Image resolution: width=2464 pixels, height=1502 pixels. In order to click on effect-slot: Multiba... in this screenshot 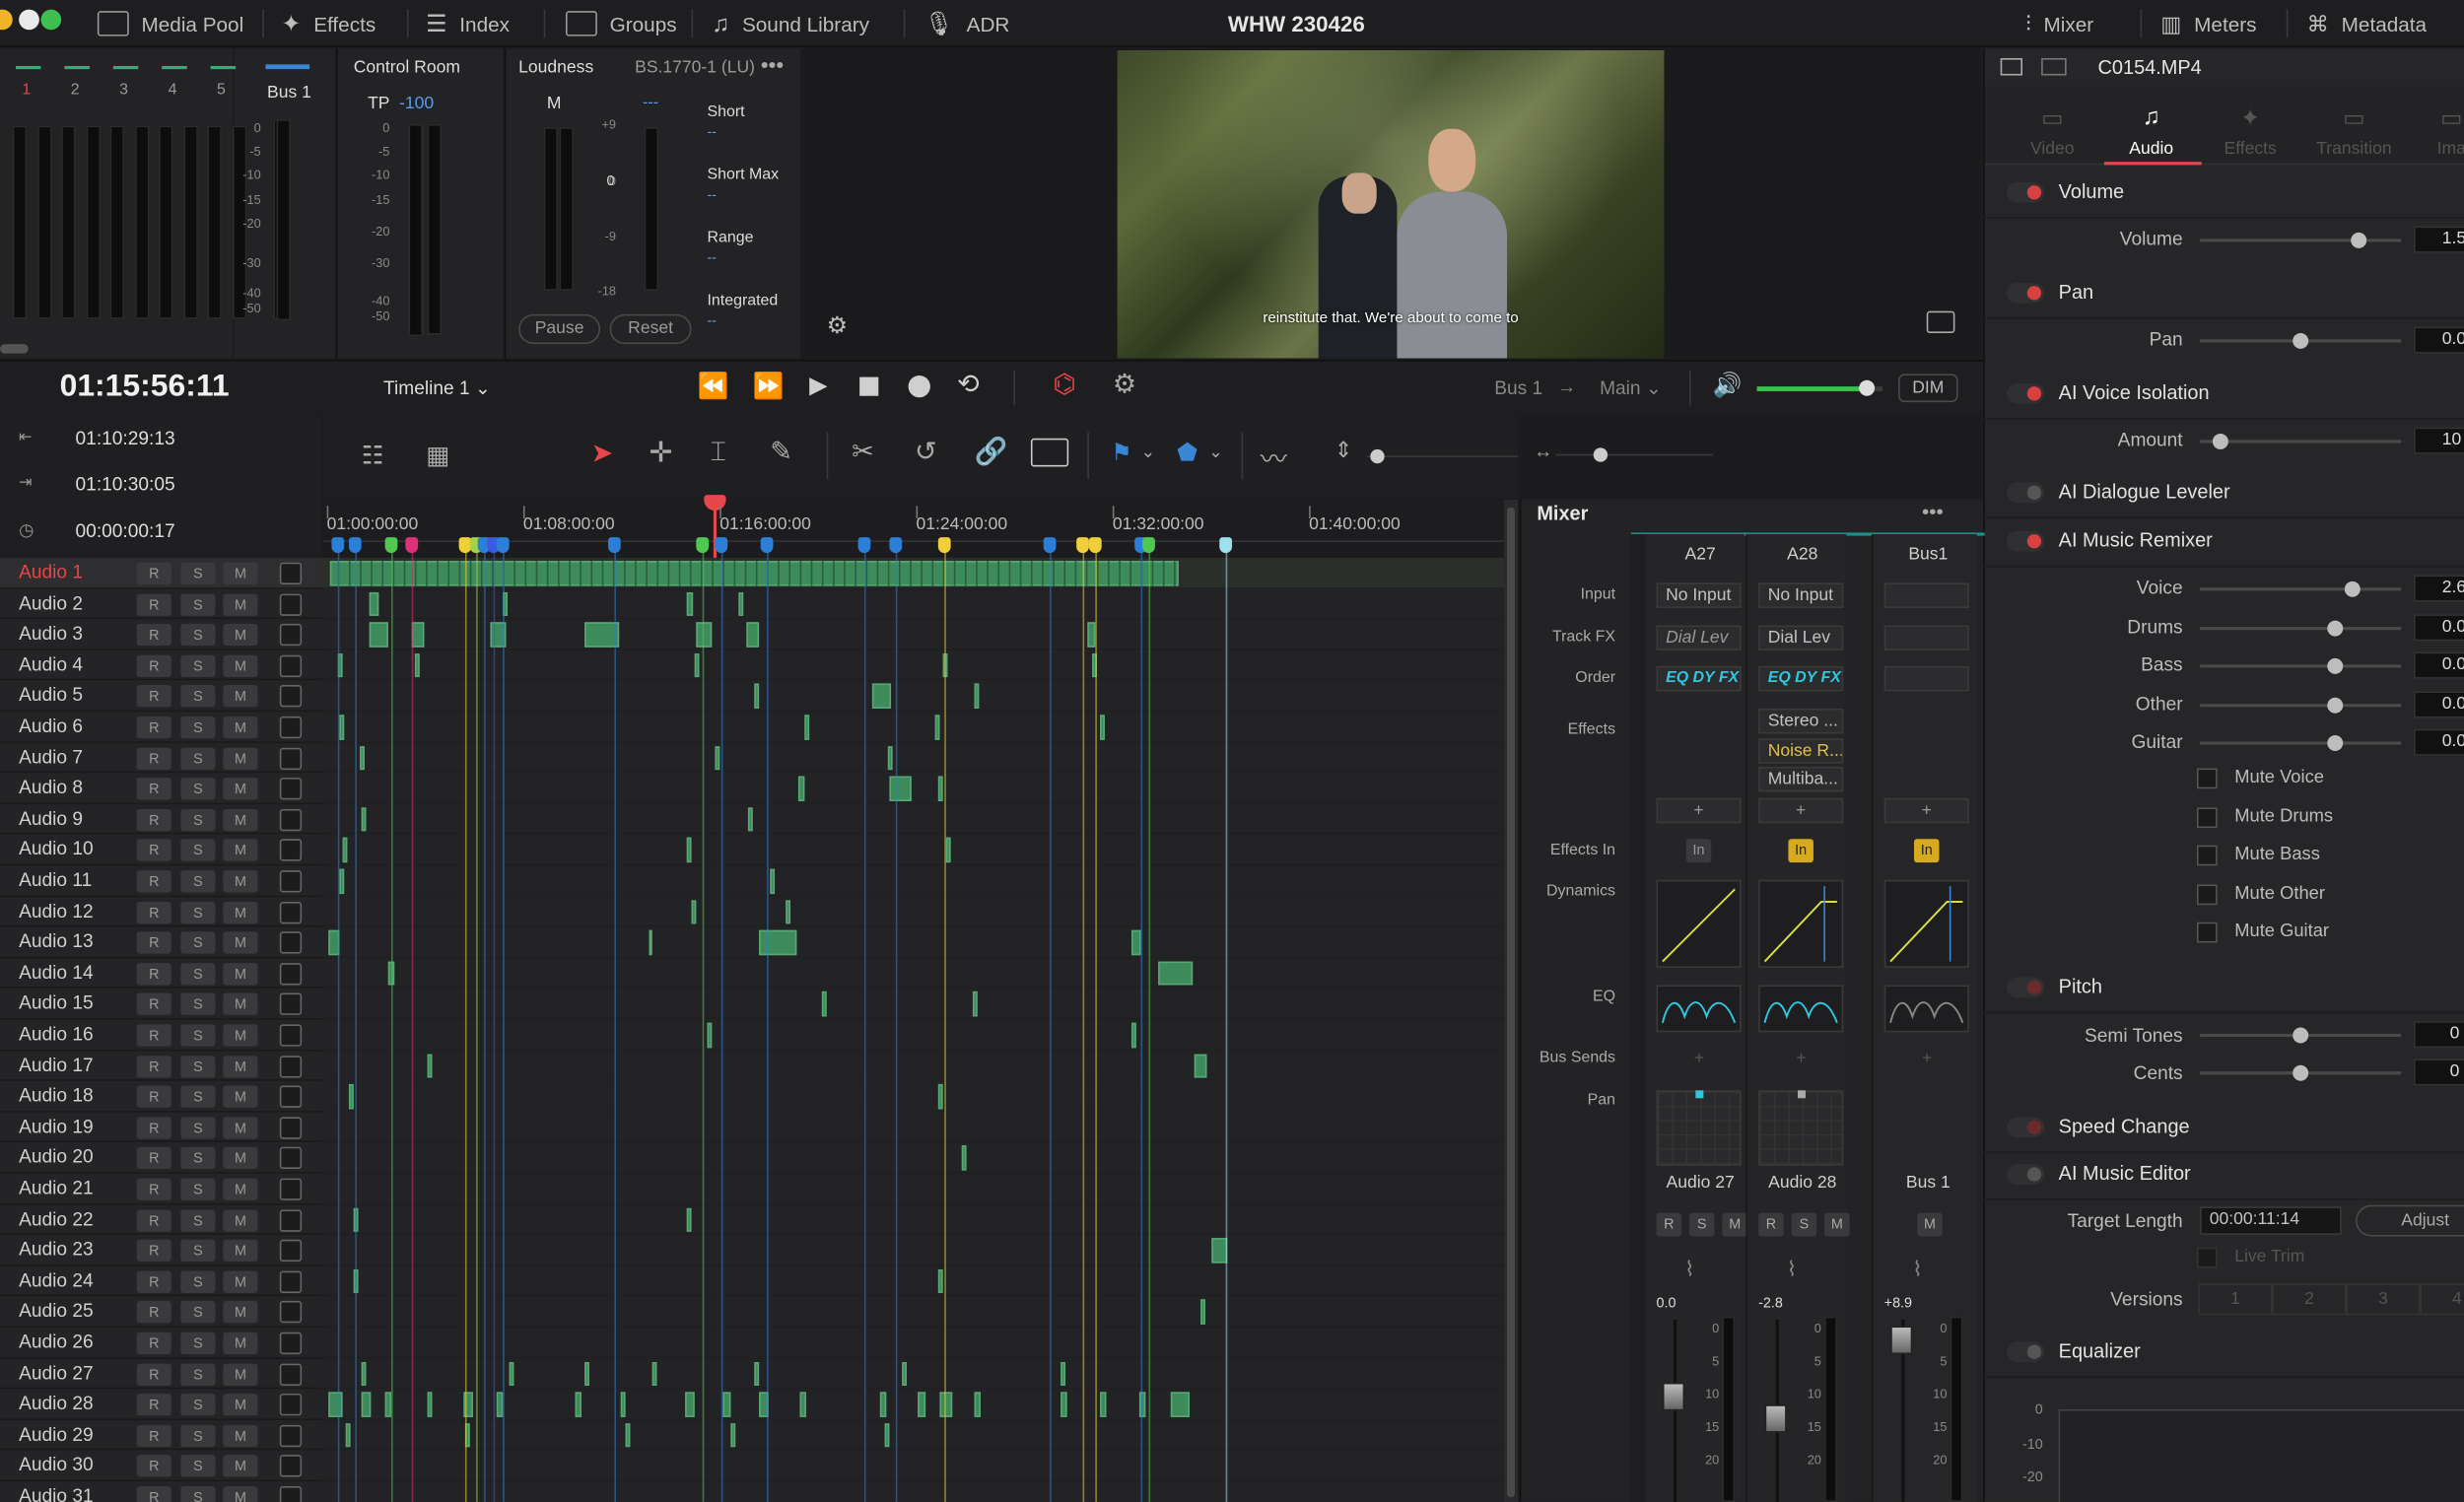, I will do `click(1801, 779)`.